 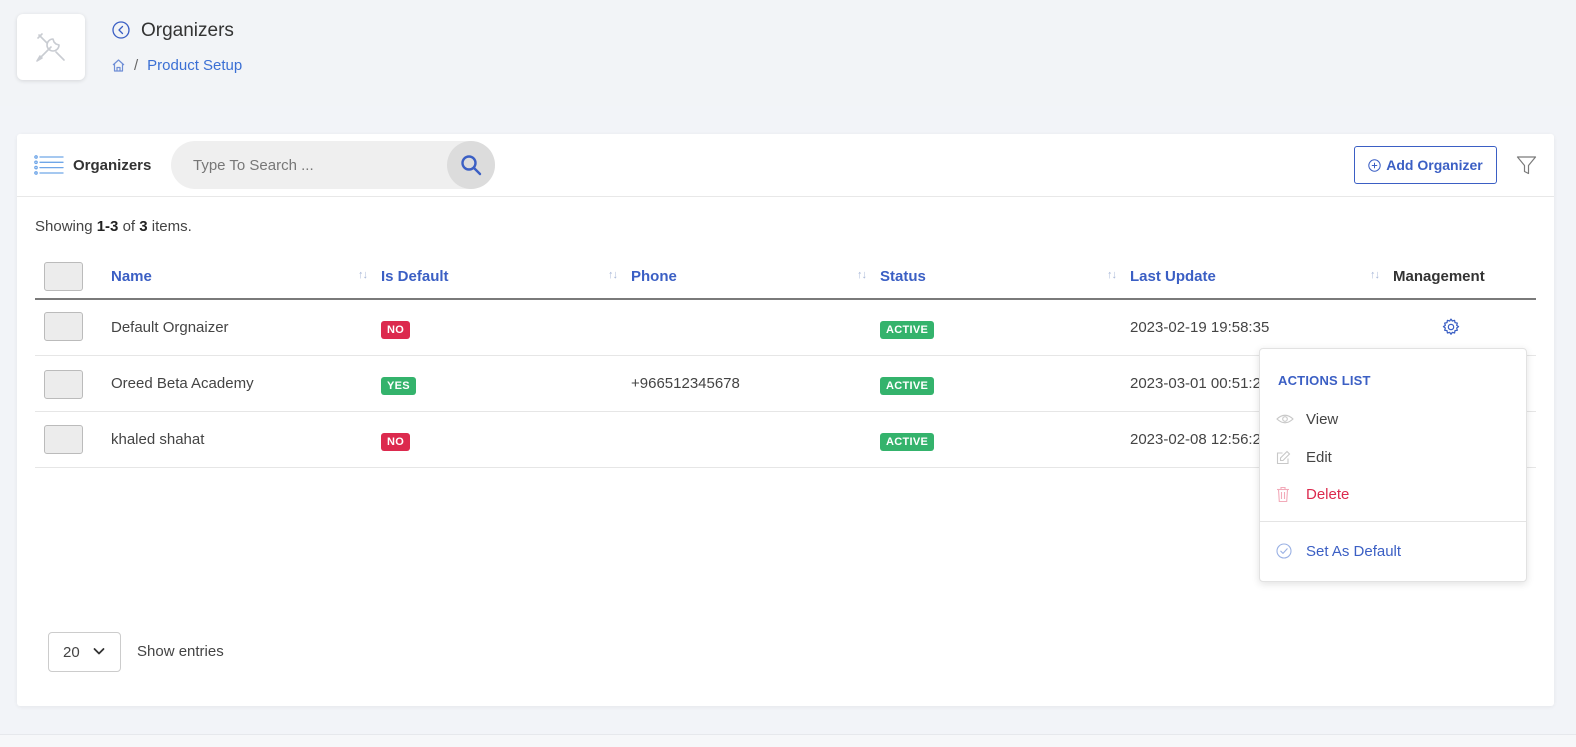 I want to click on breadcrumb: / Product Setup, so click(x=176, y=65).